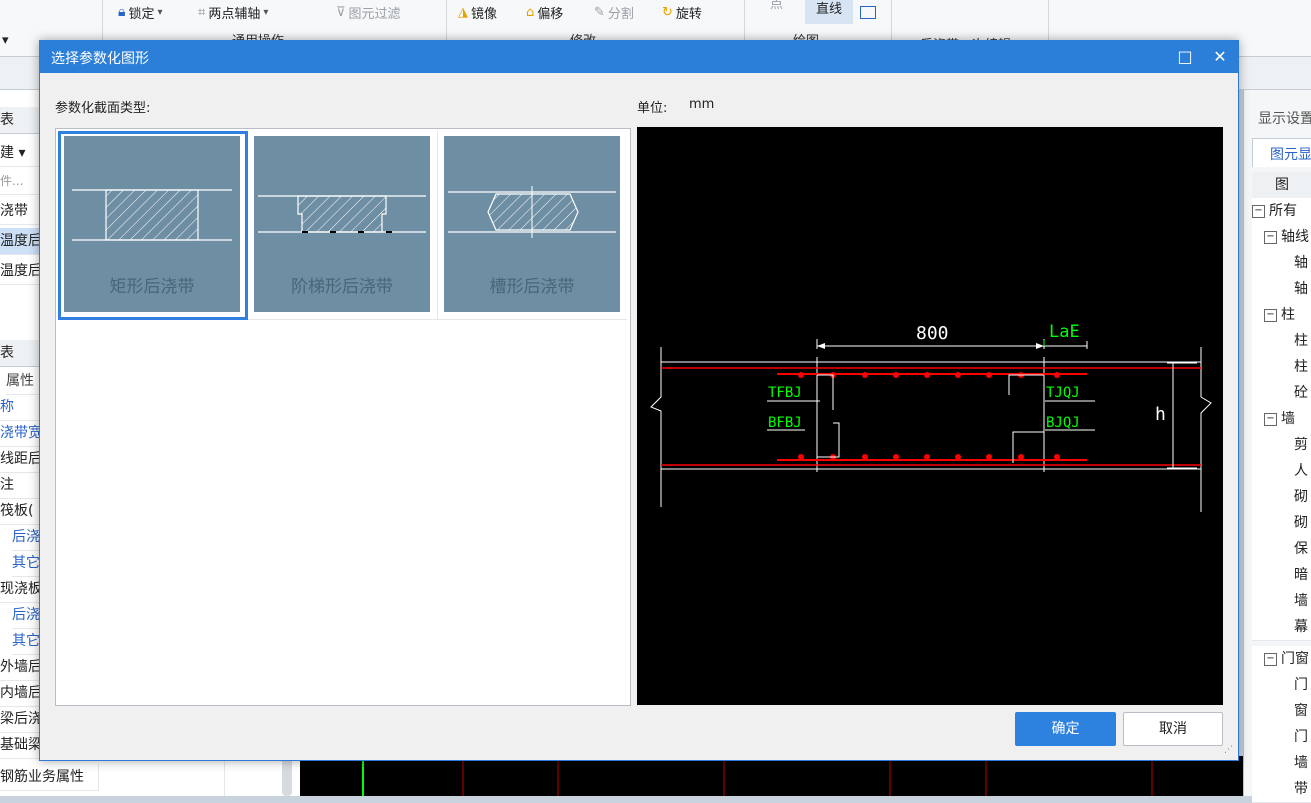 This screenshot has height=803, width=1311. What do you see at coordinates (1065, 729) in the screenshot?
I see `ok-button: 确定` at bounding box center [1065, 729].